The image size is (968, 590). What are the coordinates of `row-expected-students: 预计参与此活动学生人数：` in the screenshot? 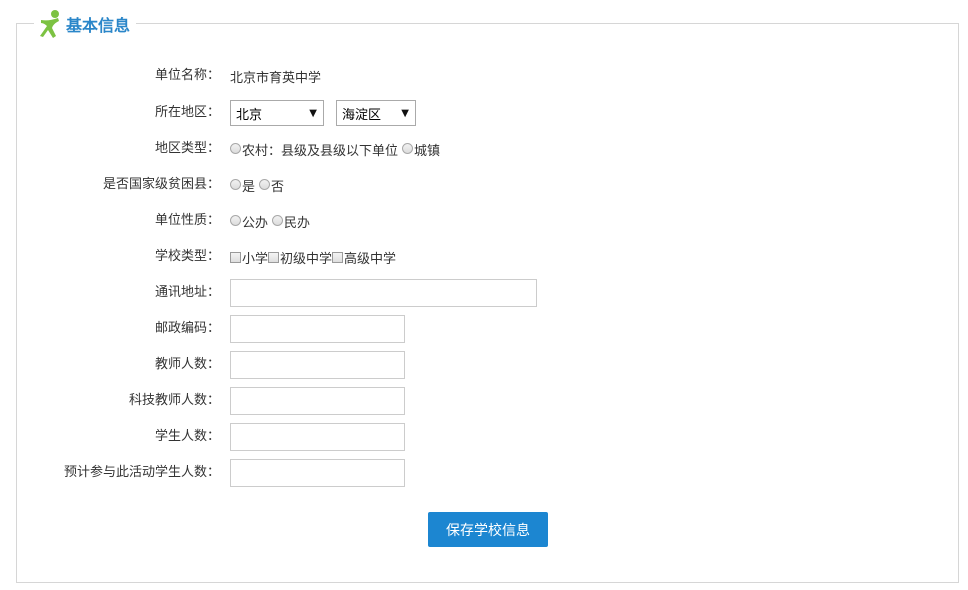 It's located at (484, 473).